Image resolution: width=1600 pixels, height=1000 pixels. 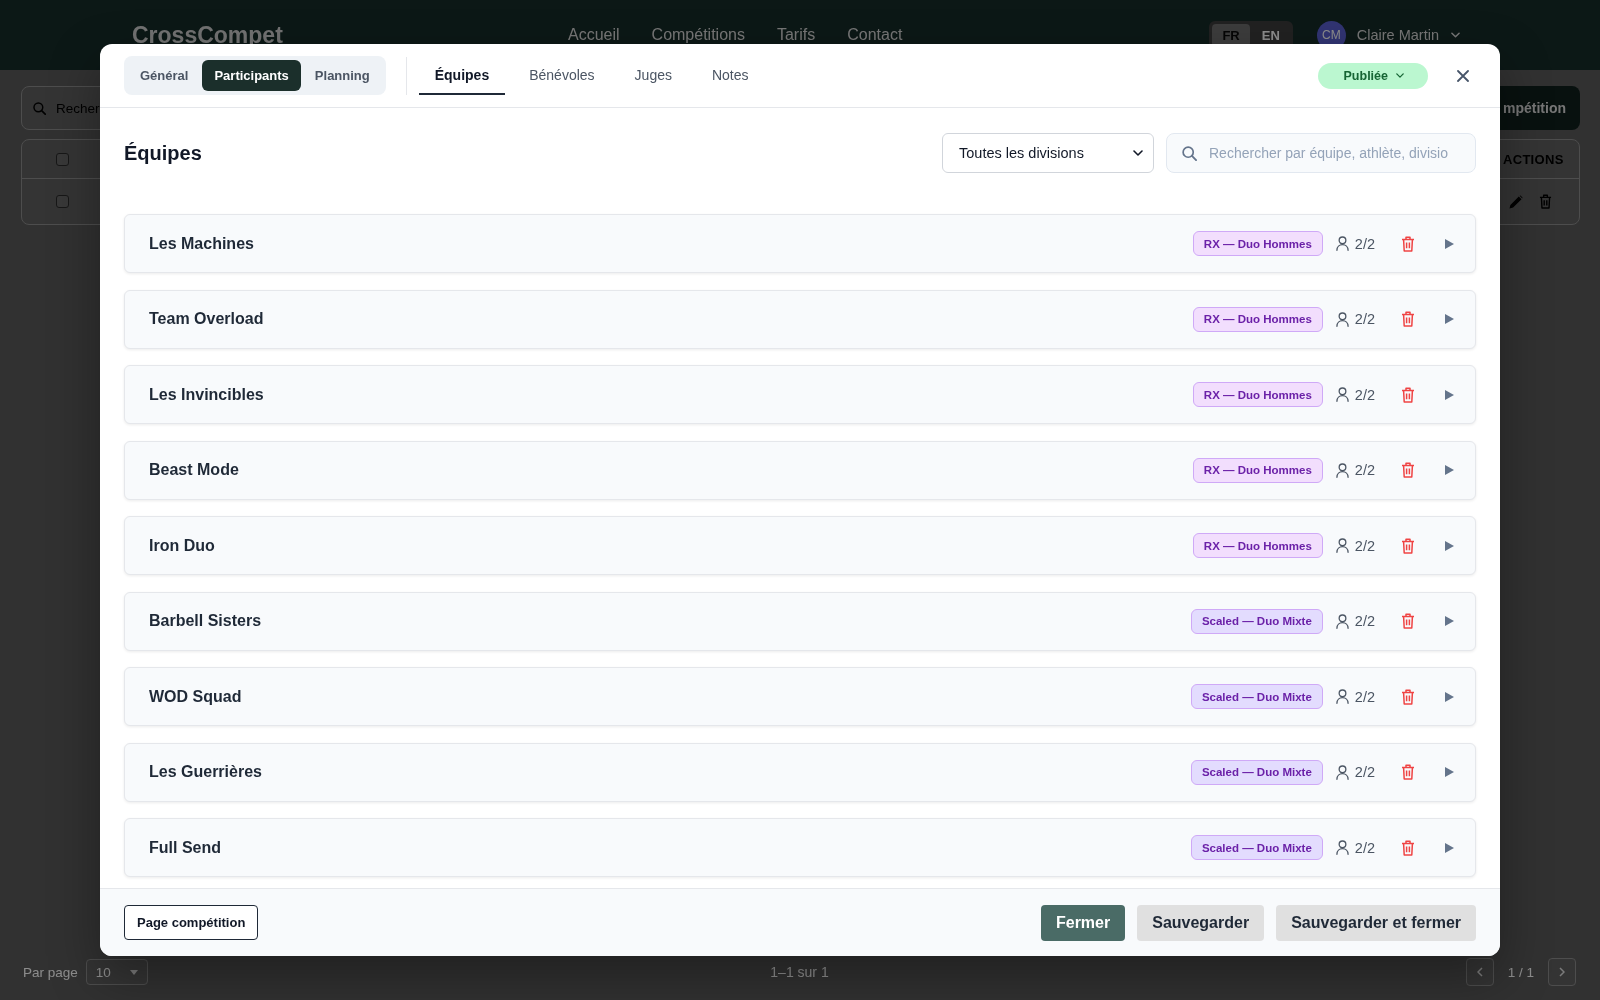 I want to click on user-name: Claire Martin, so click(x=1397, y=35).